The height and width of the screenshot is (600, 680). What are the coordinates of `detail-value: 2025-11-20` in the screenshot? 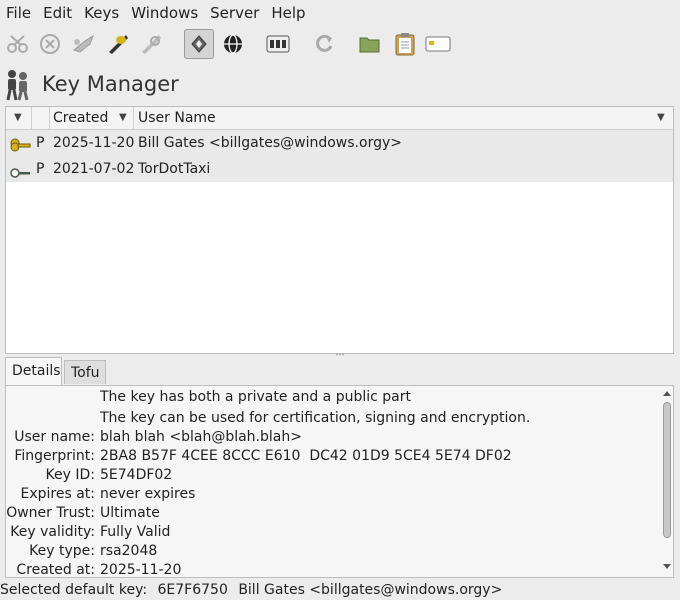 It's located at (141, 570).